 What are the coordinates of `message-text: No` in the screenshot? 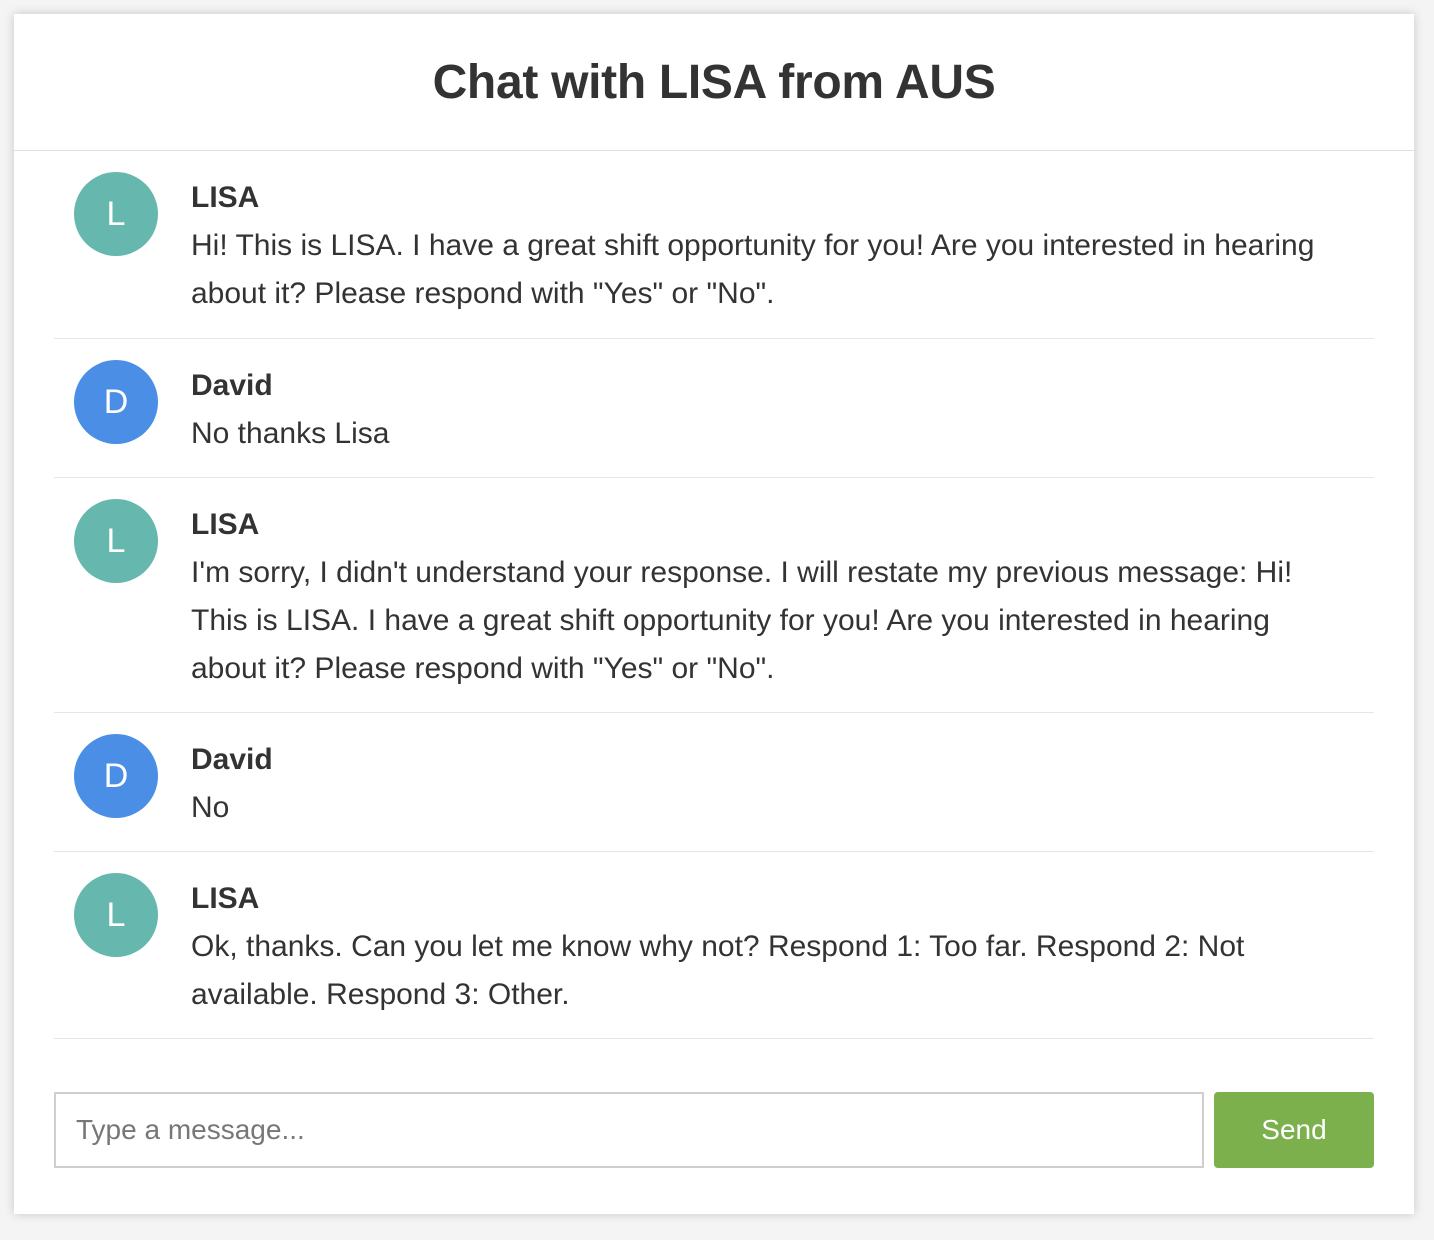 It's located at (210, 807).